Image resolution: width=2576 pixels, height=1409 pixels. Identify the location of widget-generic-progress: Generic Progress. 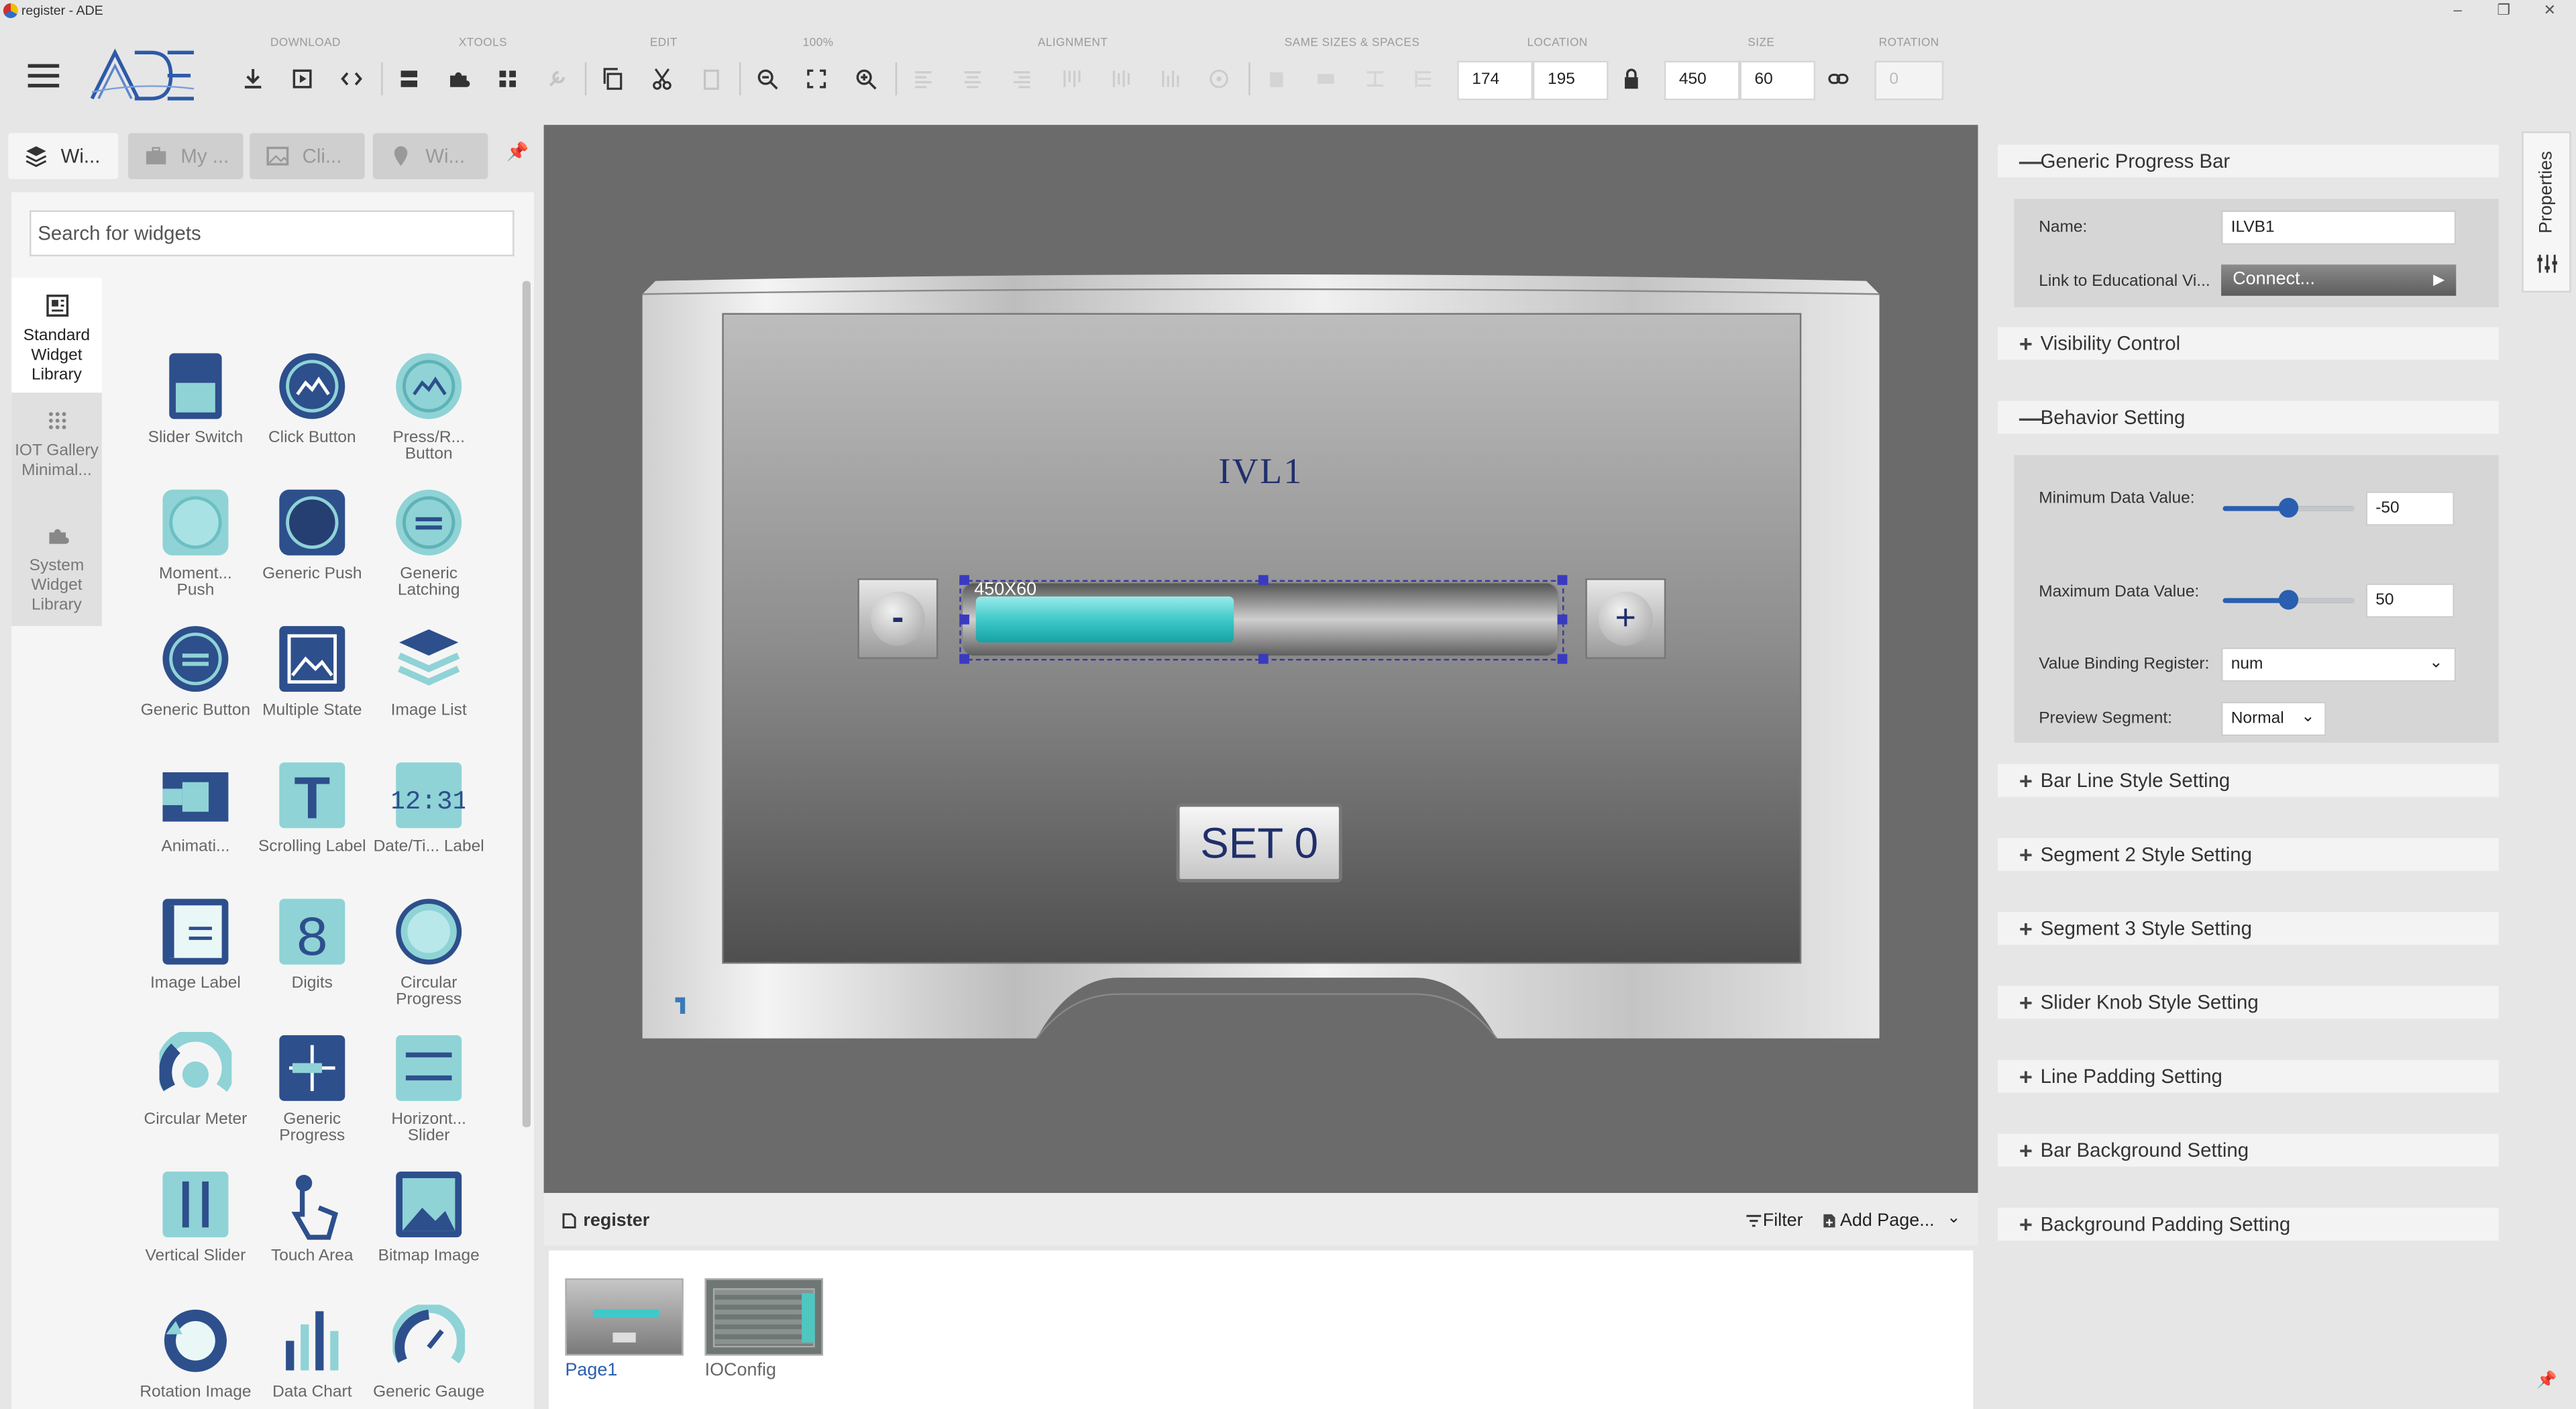
(312, 1088).